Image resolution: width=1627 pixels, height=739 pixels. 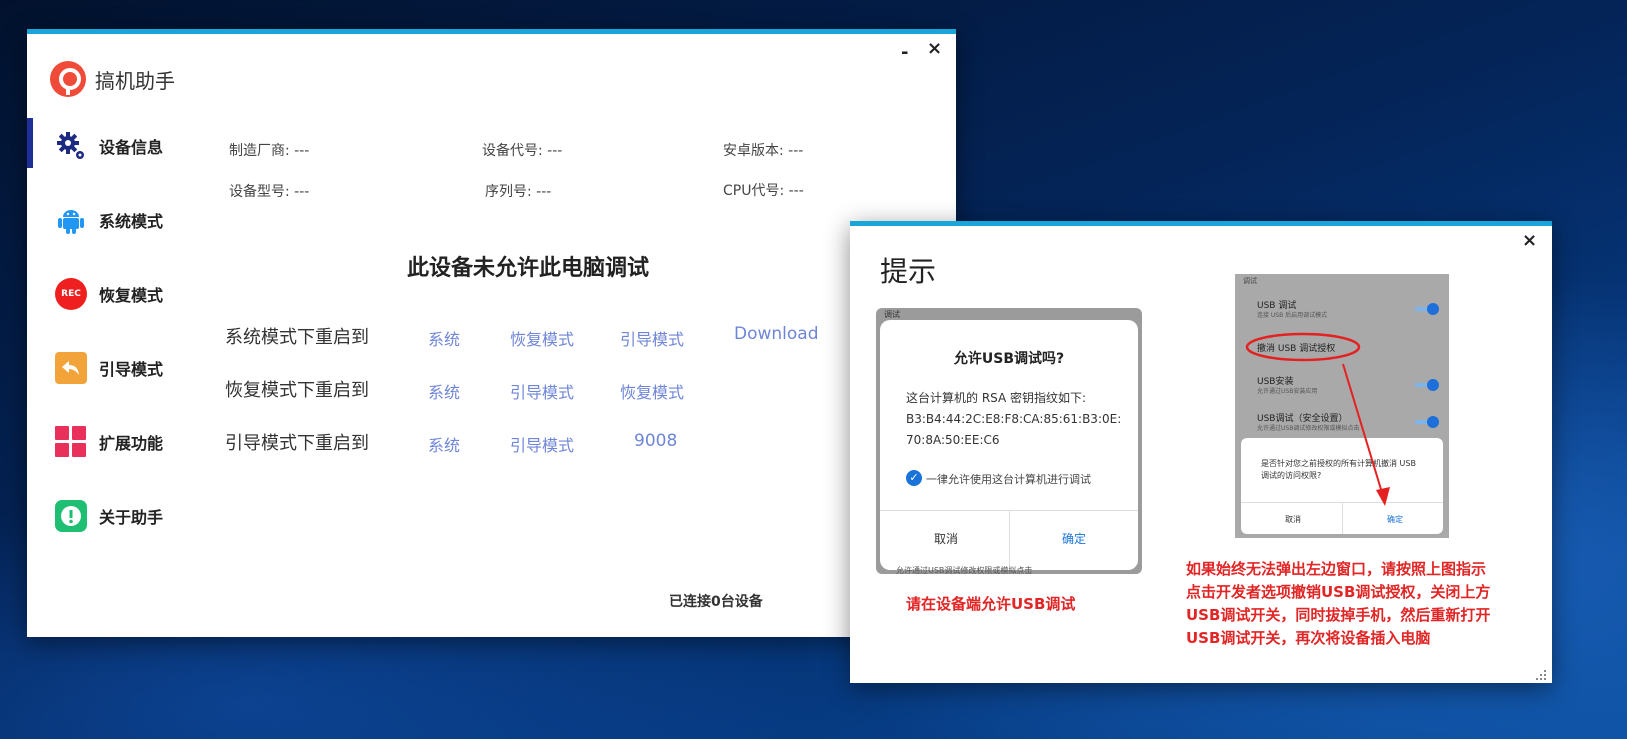 I want to click on recovery-reboot-to-recovery: 恢复模式, so click(x=652, y=391).